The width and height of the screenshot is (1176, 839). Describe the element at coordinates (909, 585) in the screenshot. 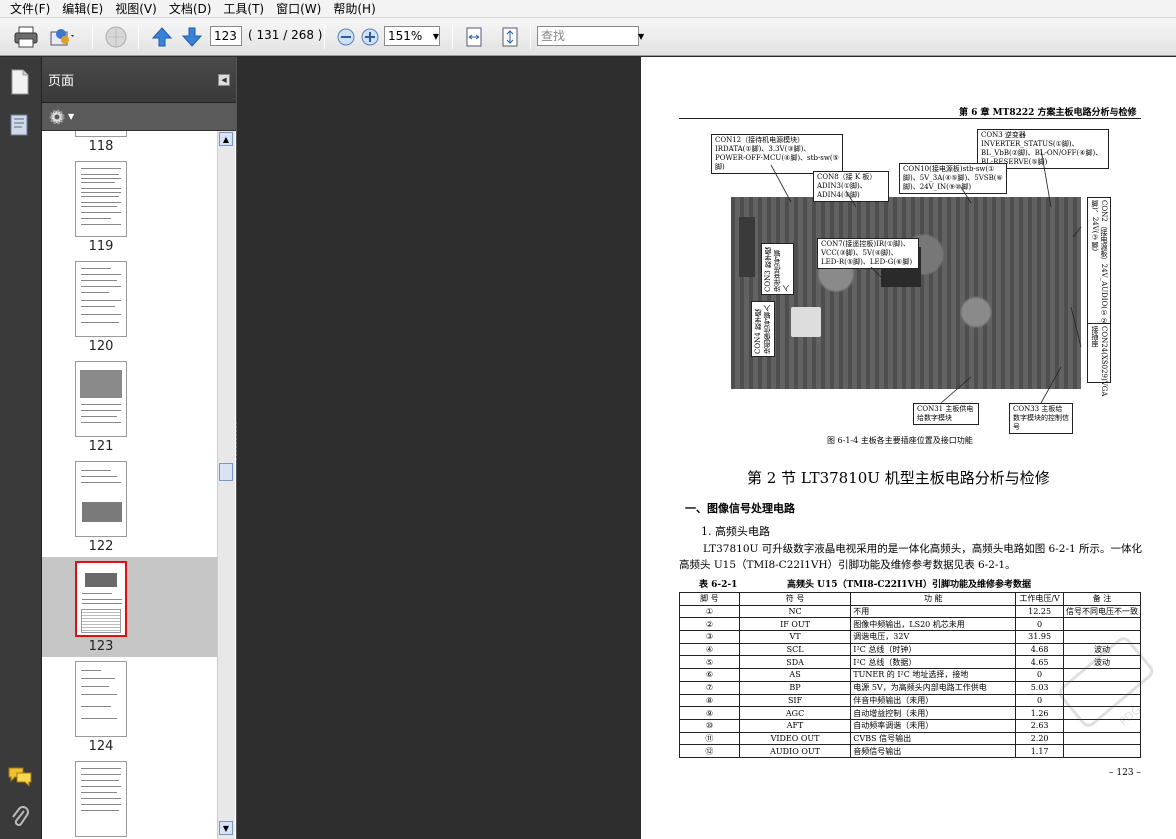

I see `table-title: 高频头 U15（TMI8-C22I1VH）引脚功能及维修参考数据` at that location.